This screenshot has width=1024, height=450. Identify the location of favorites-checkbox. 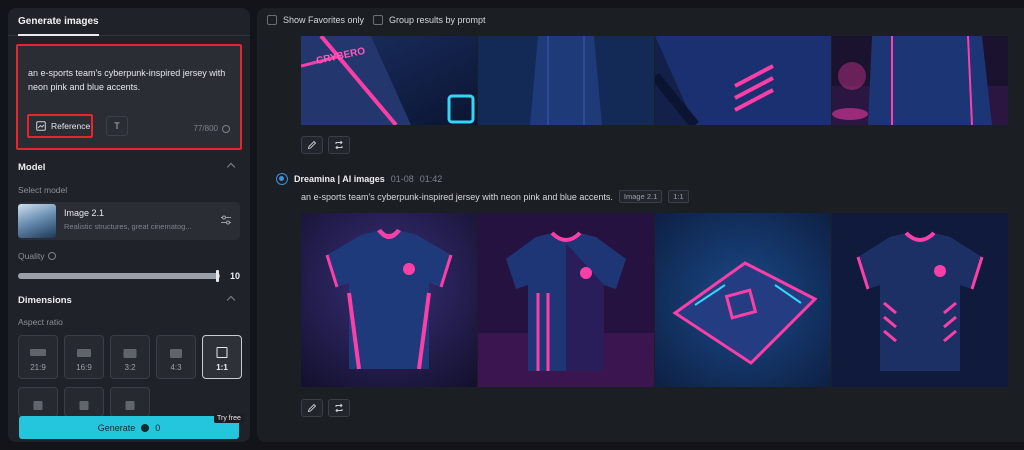
(272, 20).